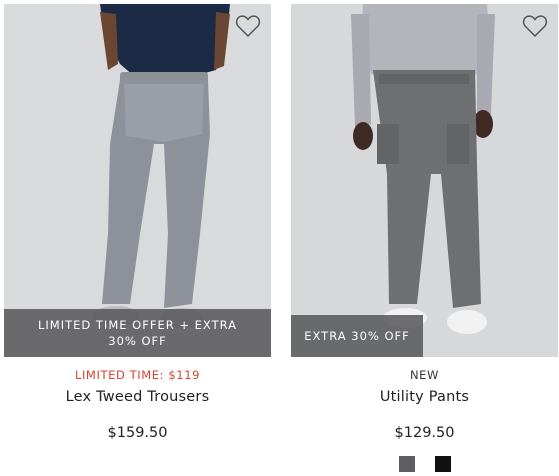 The image size is (559, 476). I want to click on limited-time-price: LIMITED TIME: $119, so click(137, 375).